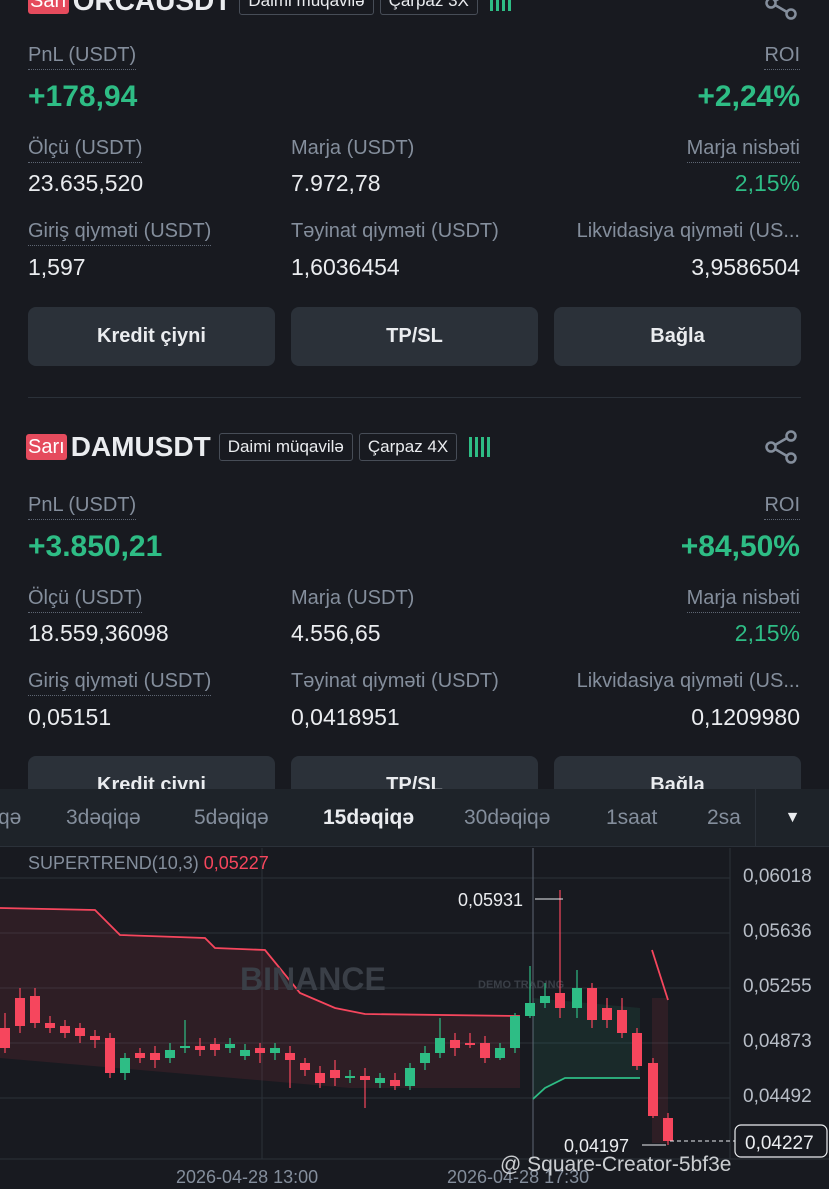 The width and height of the screenshot is (829, 1189). What do you see at coordinates (521, 985) in the screenshot?
I see `watermark-sub: DEMO TRADING` at bounding box center [521, 985].